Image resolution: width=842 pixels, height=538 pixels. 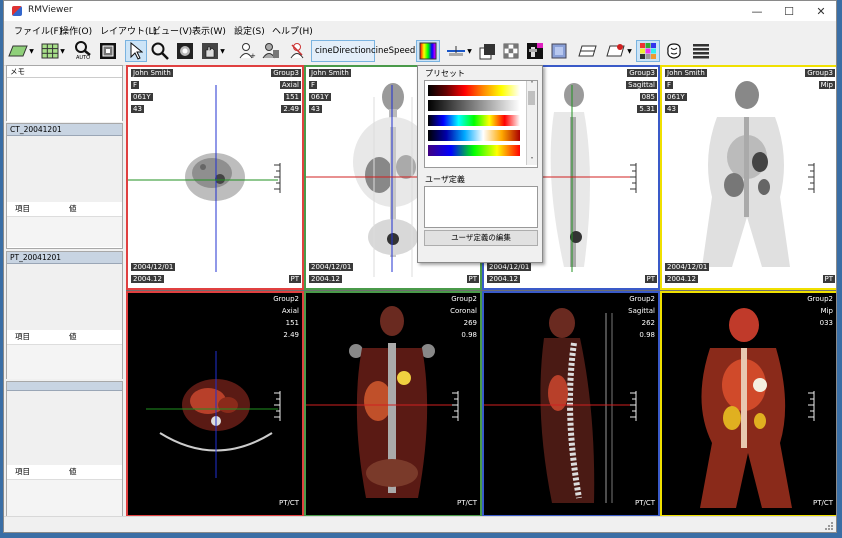 What do you see at coordinates (249, 30) in the screenshot?
I see `menu-settings: 設定(S)` at bounding box center [249, 30].